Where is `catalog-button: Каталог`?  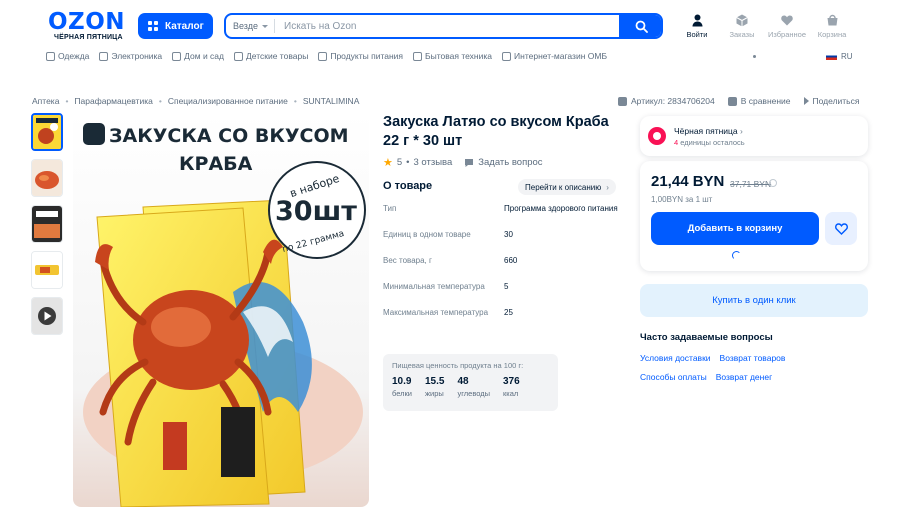
catalog-button: Каталог is located at coordinates (175, 26).